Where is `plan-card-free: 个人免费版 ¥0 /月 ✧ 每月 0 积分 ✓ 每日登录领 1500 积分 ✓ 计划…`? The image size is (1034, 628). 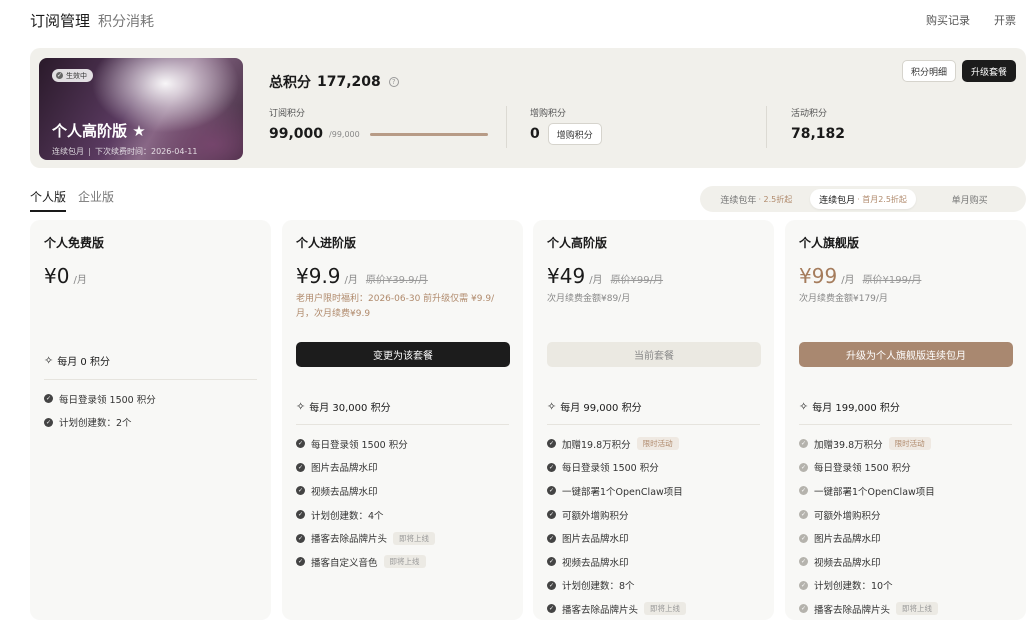
plan-card-free: 个人免费版 ¥0 /月 ✧ 每月 0 积分 ✓ 每日登录领 1500 积分 ✓ 计划… is located at coordinates (150, 420).